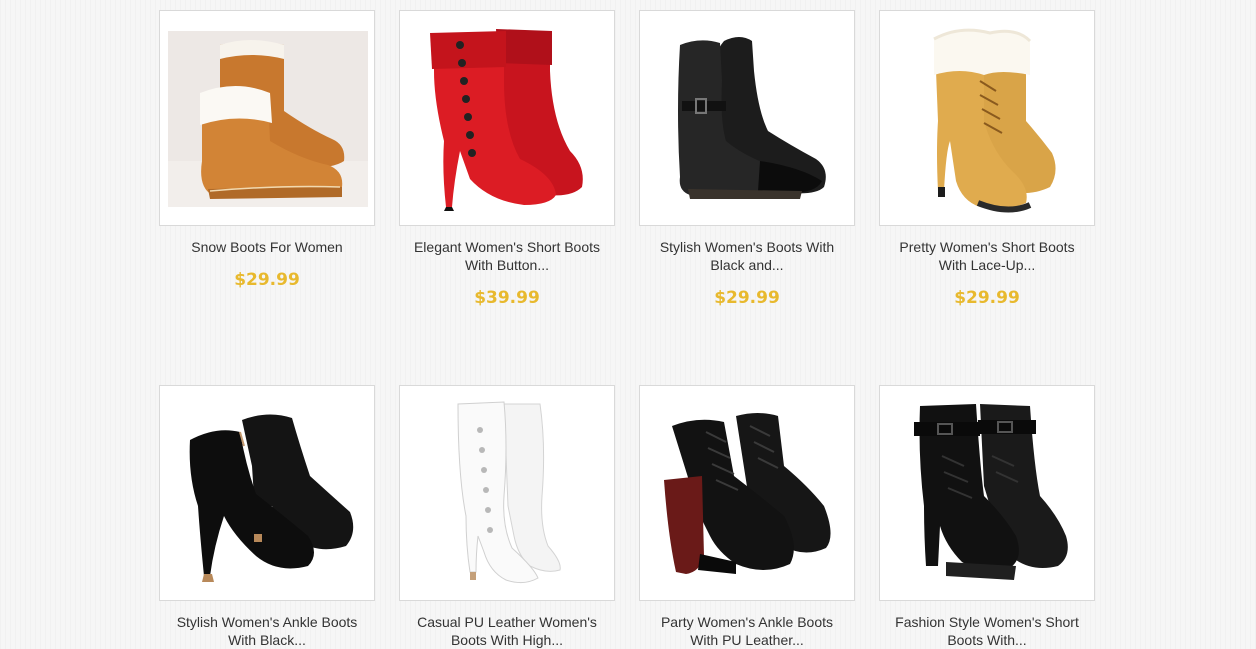 The width and height of the screenshot is (1256, 649). Describe the element at coordinates (752, 118) in the screenshot. I see `black-buckle-boots-image` at that location.